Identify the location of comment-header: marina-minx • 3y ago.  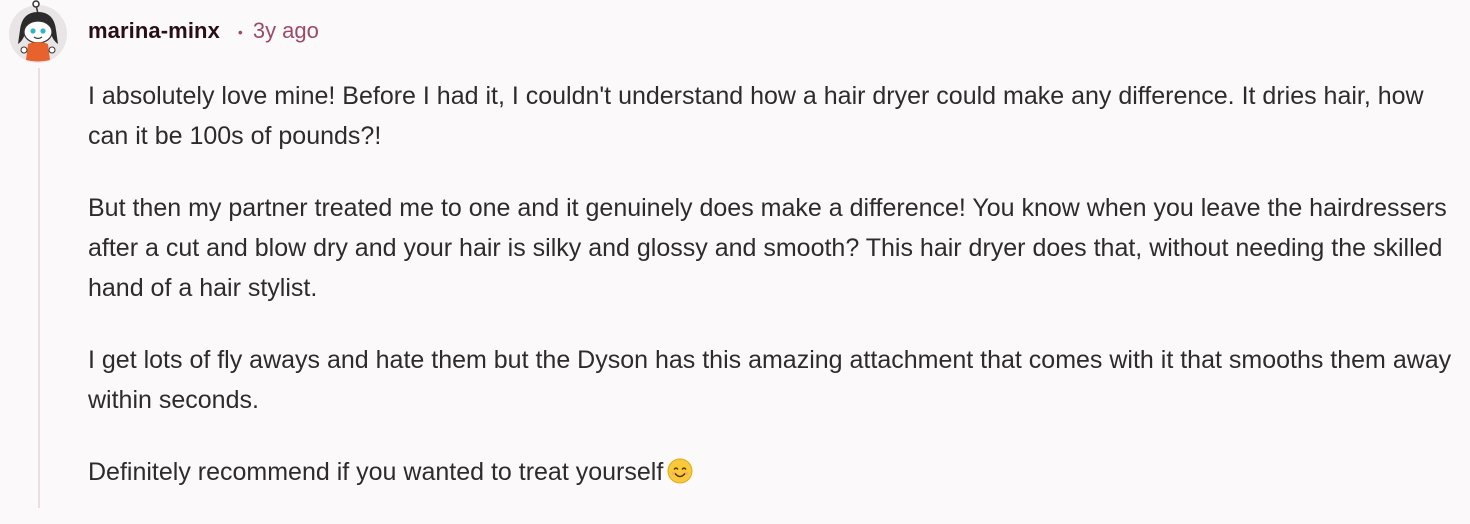
(203, 31).